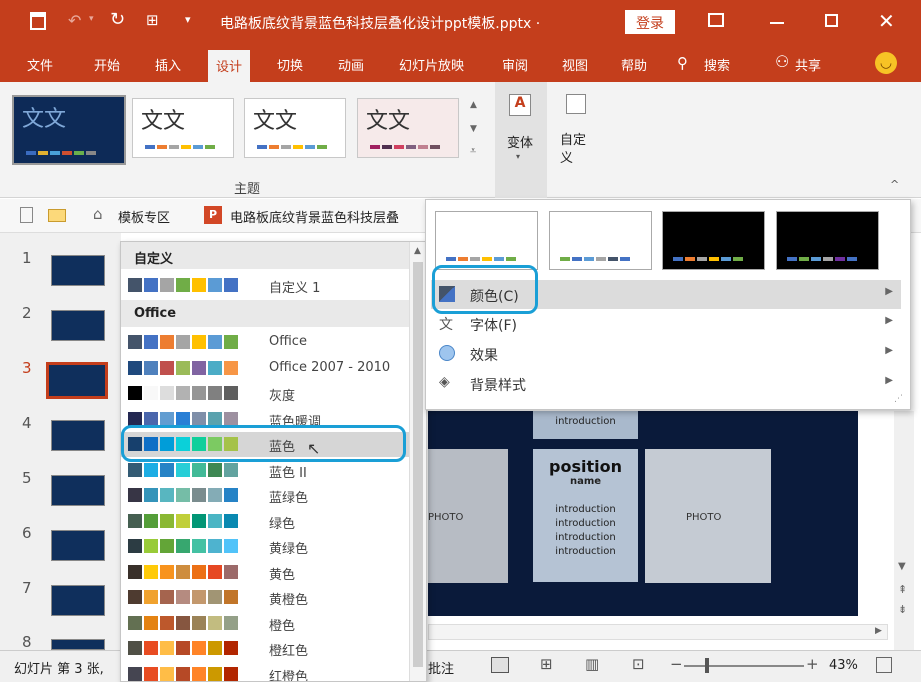 Image resolution: width=921 pixels, height=682 pixels. Describe the element at coordinates (265, 671) in the screenshot. I see `color-scheme-item: 红橙色` at that location.